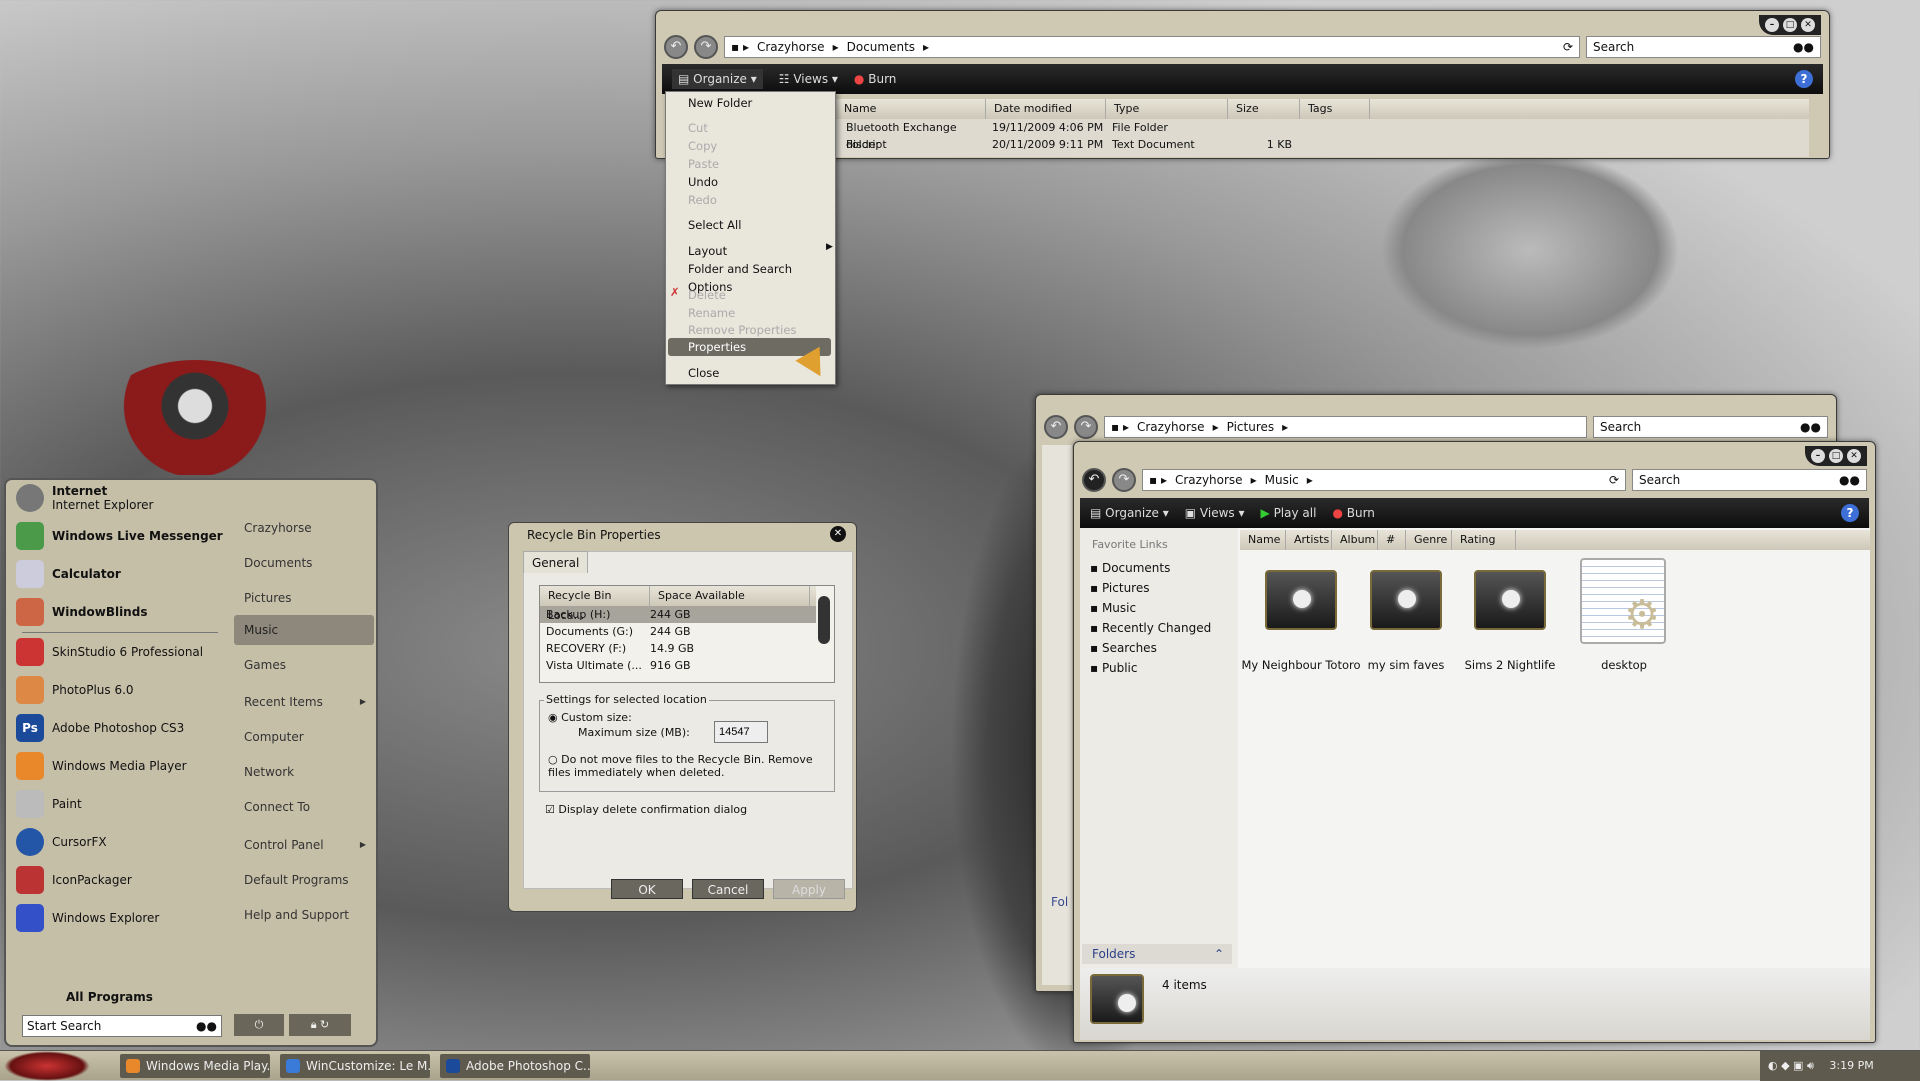 This screenshot has height=1081, width=1920. Describe the element at coordinates (1263, 540) in the screenshot. I see `column-name: Name` at that location.